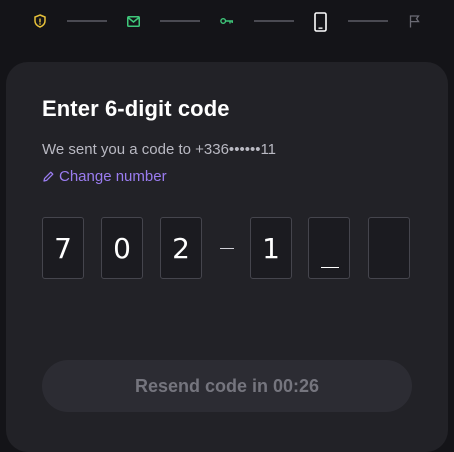 Image resolution: width=454 pixels, height=452 pixels. What do you see at coordinates (414, 21) in the screenshot?
I see `flag-icon` at bounding box center [414, 21].